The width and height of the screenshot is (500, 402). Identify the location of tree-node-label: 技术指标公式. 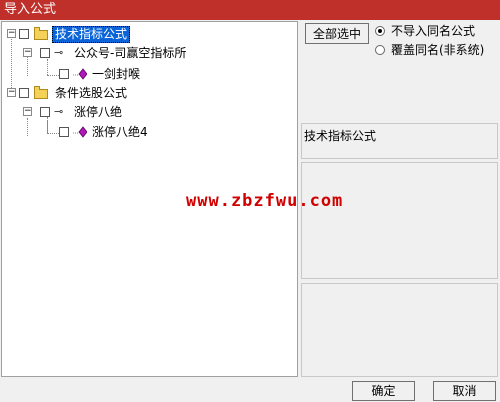
(91, 34).